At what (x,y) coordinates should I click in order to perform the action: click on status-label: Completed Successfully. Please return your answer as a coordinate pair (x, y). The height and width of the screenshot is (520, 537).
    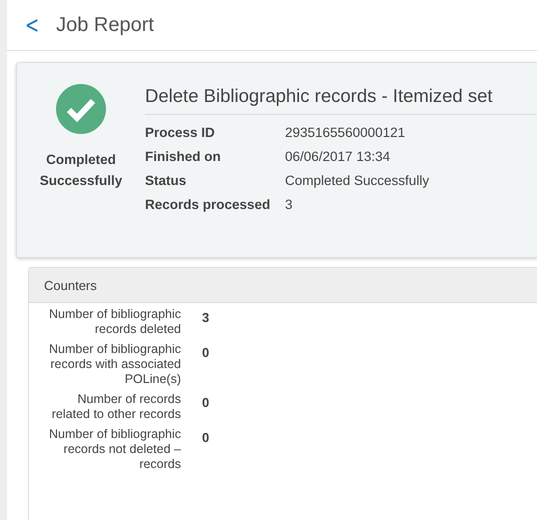
    Looking at the image, I should click on (81, 170).